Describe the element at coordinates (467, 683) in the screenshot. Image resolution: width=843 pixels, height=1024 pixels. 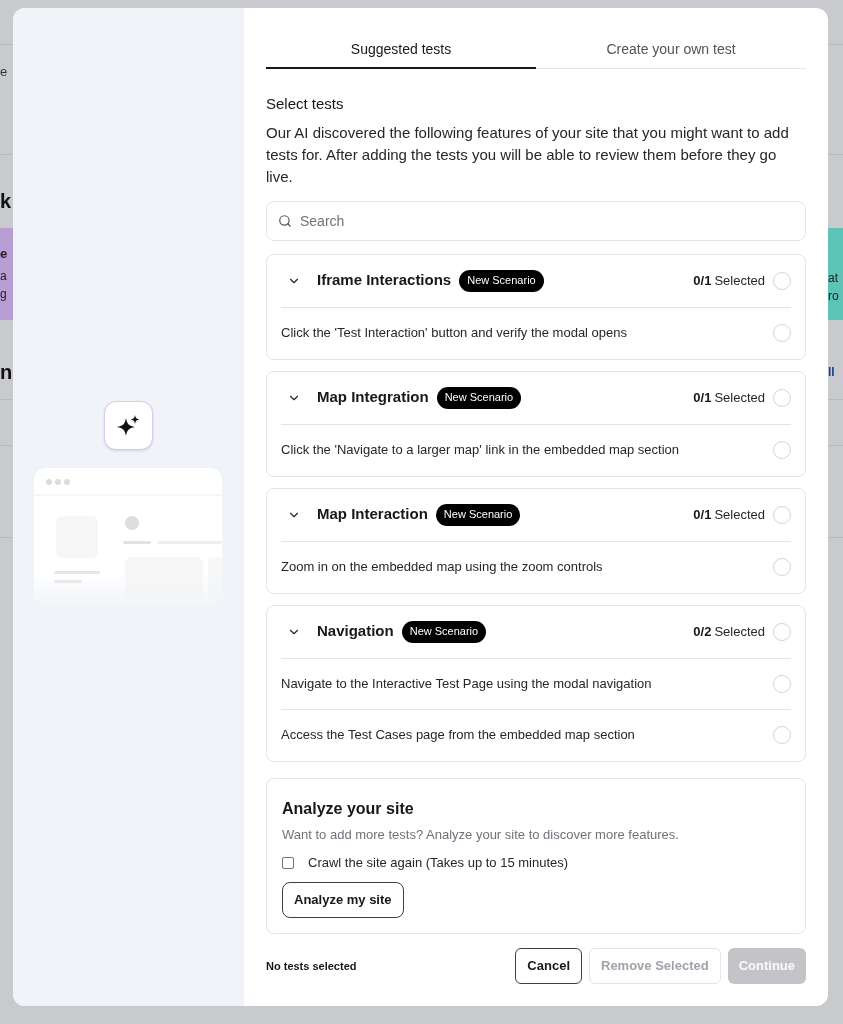
I see `test-label: Navigate to the Interactive Test Page using the modal navigation` at that location.